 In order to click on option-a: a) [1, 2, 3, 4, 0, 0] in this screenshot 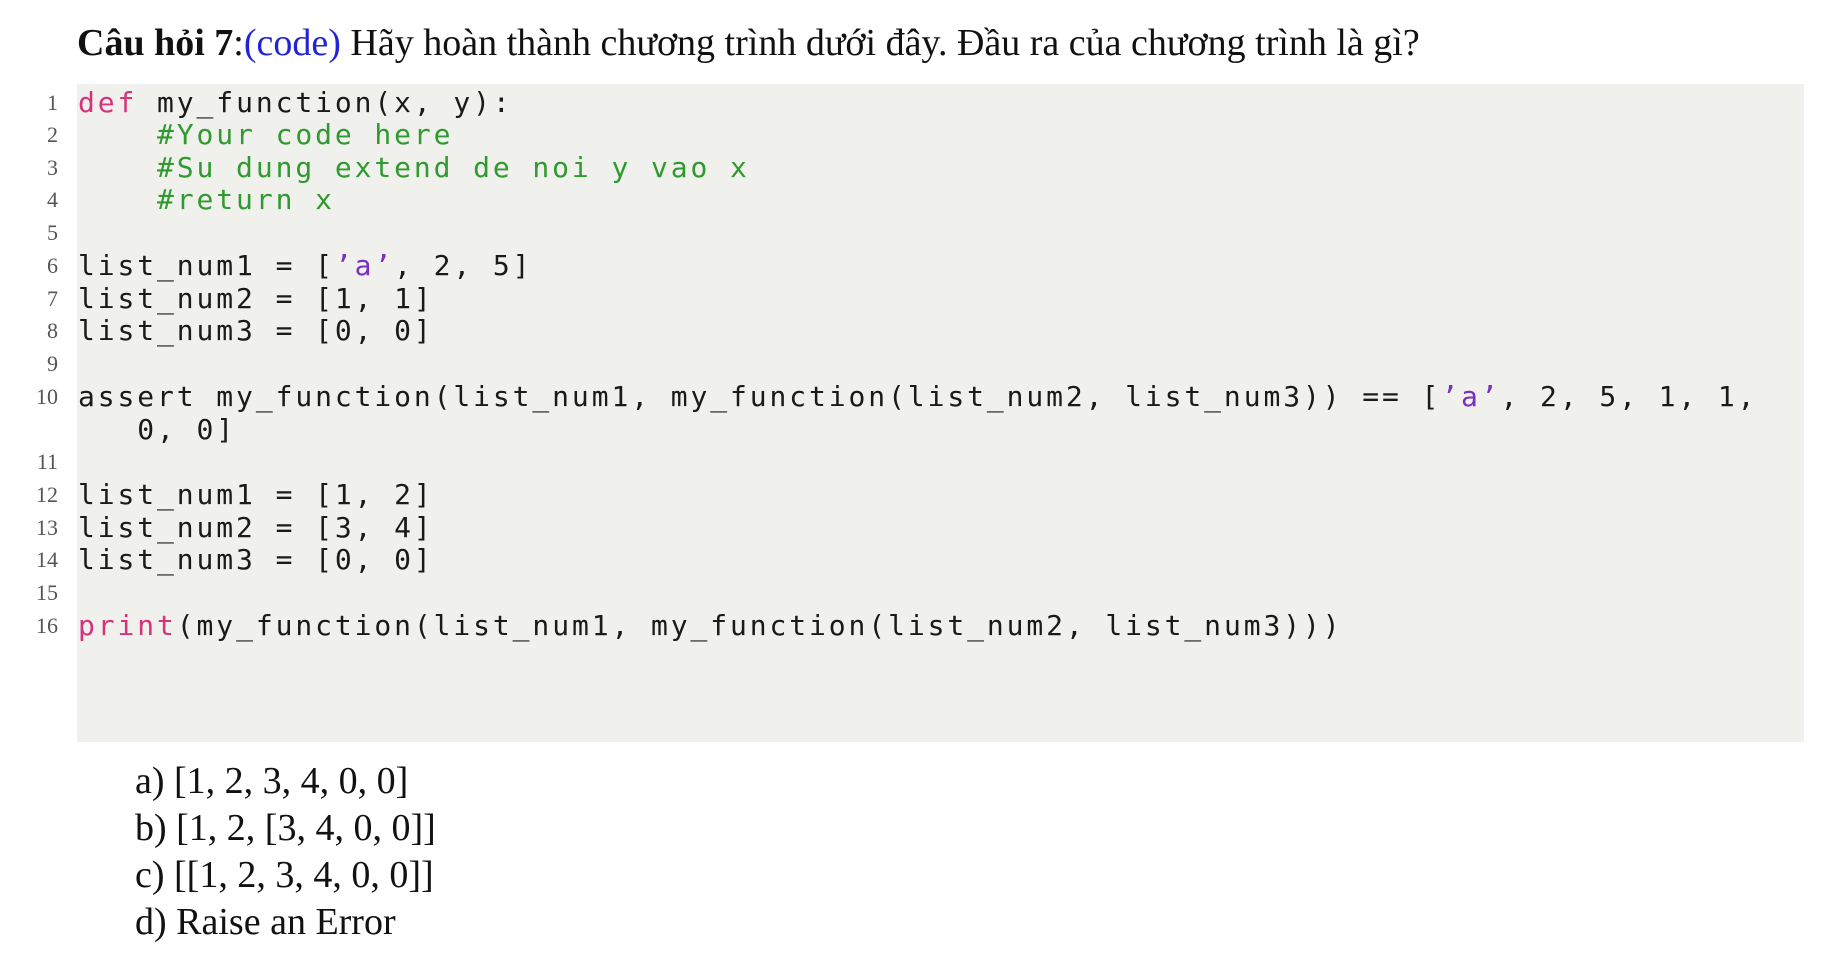, I will do `click(285, 781)`.